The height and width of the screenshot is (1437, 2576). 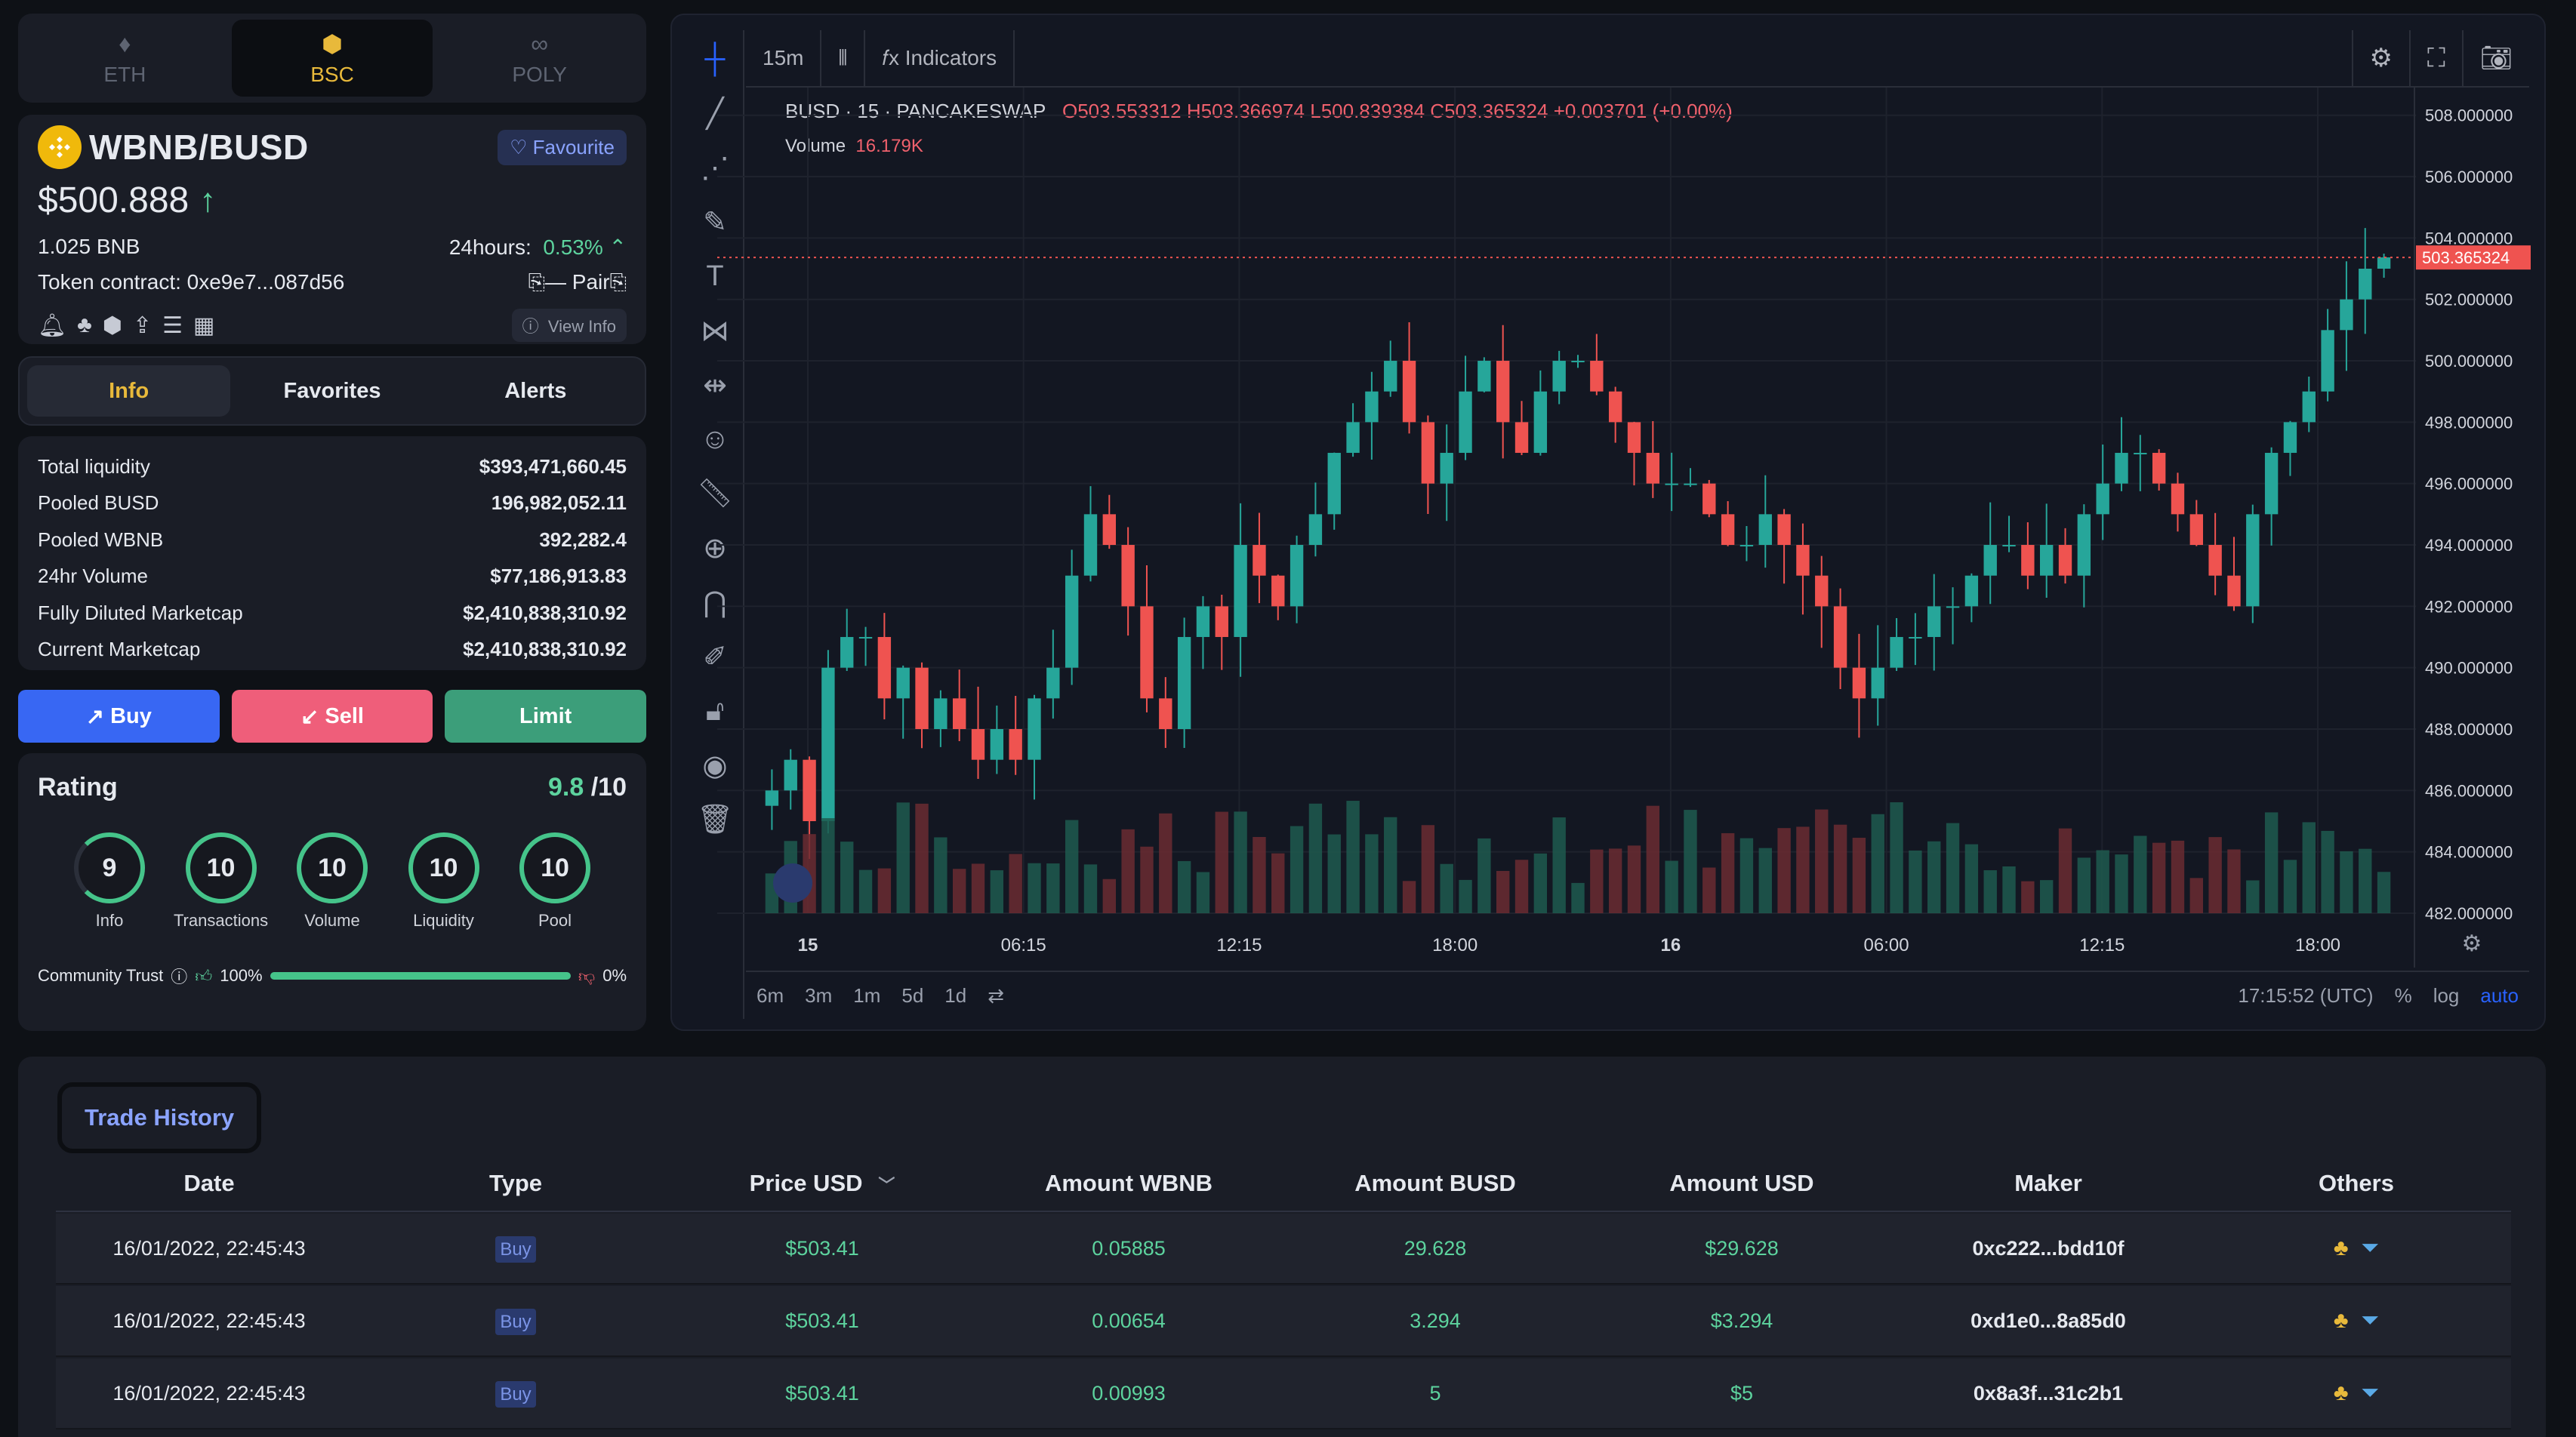 I want to click on auto-toggle: auto, so click(x=2499, y=996).